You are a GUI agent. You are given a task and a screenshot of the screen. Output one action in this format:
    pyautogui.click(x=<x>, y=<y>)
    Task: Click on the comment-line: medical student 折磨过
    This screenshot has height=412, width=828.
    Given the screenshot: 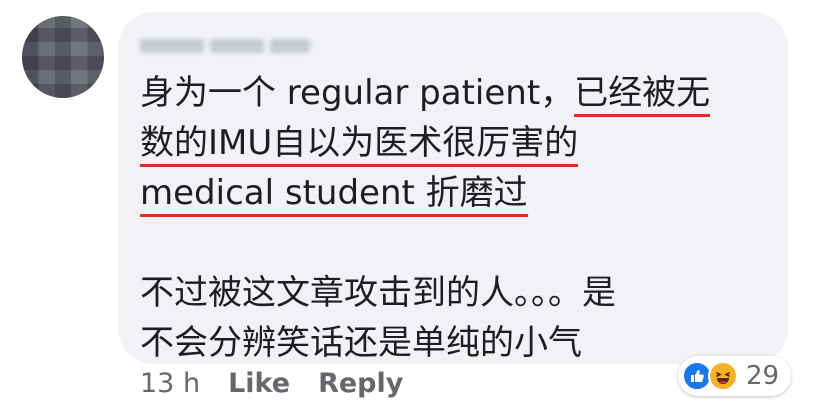 What is the action you would take?
    pyautogui.click(x=460, y=193)
    